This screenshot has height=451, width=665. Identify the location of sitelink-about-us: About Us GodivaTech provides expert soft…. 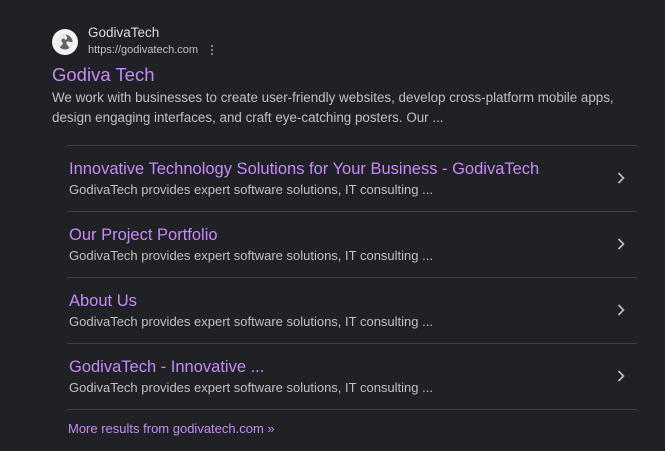
(352, 311).